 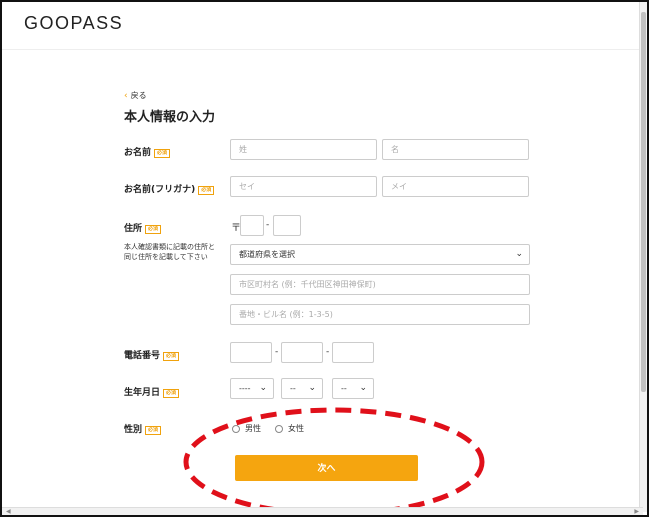 What do you see at coordinates (636, 511) in the screenshot?
I see `scroll-right-icon: ▶` at bounding box center [636, 511].